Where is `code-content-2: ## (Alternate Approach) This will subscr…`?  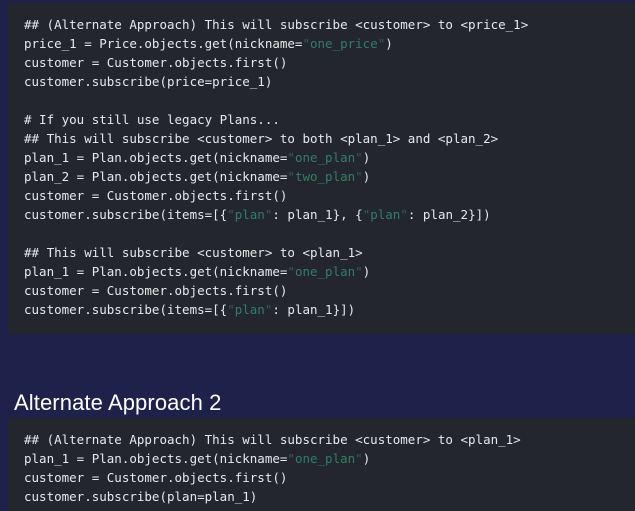 code-content-2: ## (Alternate Approach) This will subscr… is located at coordinates (272, 468).